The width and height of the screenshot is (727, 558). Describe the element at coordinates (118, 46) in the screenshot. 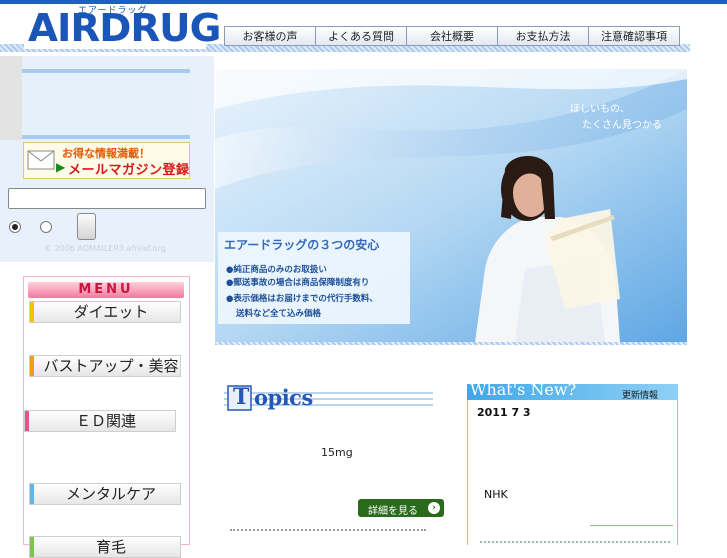

I see `logo-url: http://www.airdrug.com` at that location.